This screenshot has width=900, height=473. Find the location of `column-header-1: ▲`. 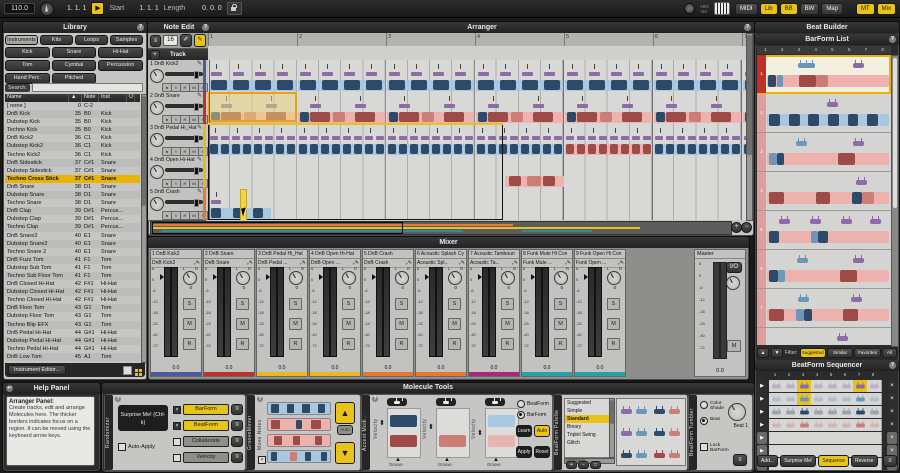

column-header-1: ▲ is located at coordinates (75, 98).